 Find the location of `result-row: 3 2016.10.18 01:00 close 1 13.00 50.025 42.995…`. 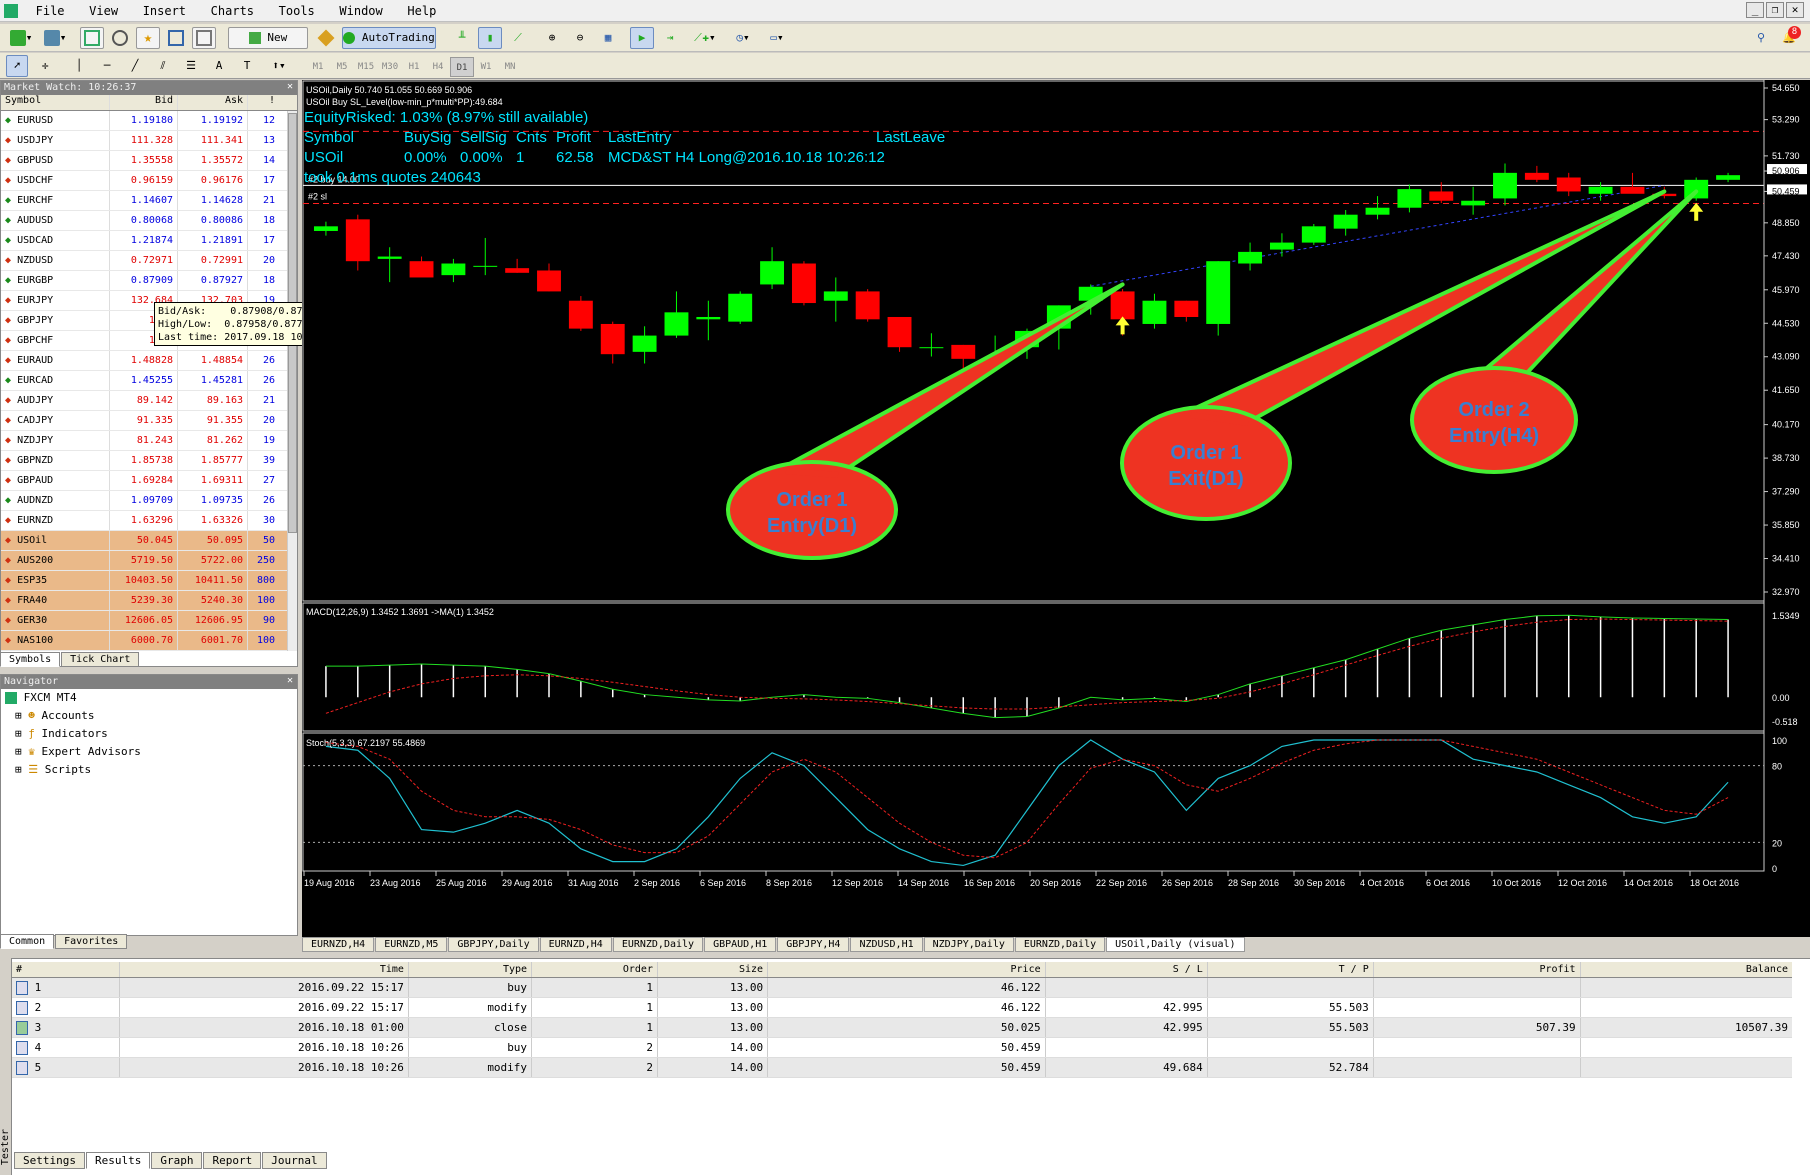

result-row: 3 2016.10.18 01:00 close 1 13.00 50.025 42.995… is located at coordinates (902, 1028).